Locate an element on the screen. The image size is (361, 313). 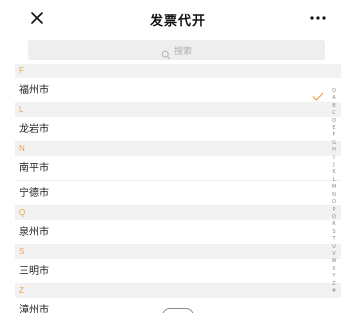
city-item-longyan: 龙岩市 is located at coordinates (178, 129).